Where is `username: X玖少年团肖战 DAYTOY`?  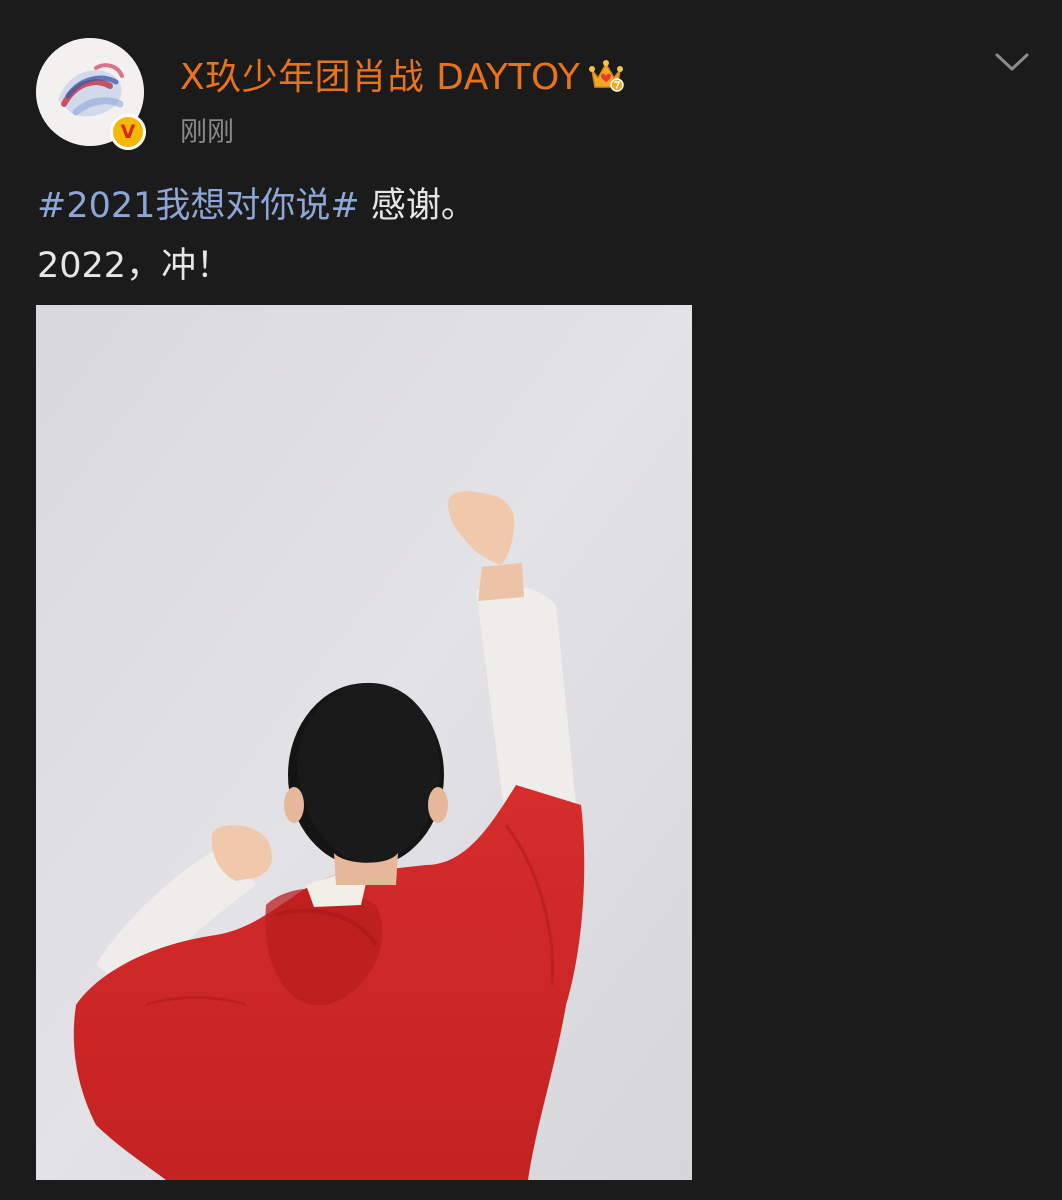 username: X玖少年团肖战 DAYTOY is located at coordinates (380, 74).